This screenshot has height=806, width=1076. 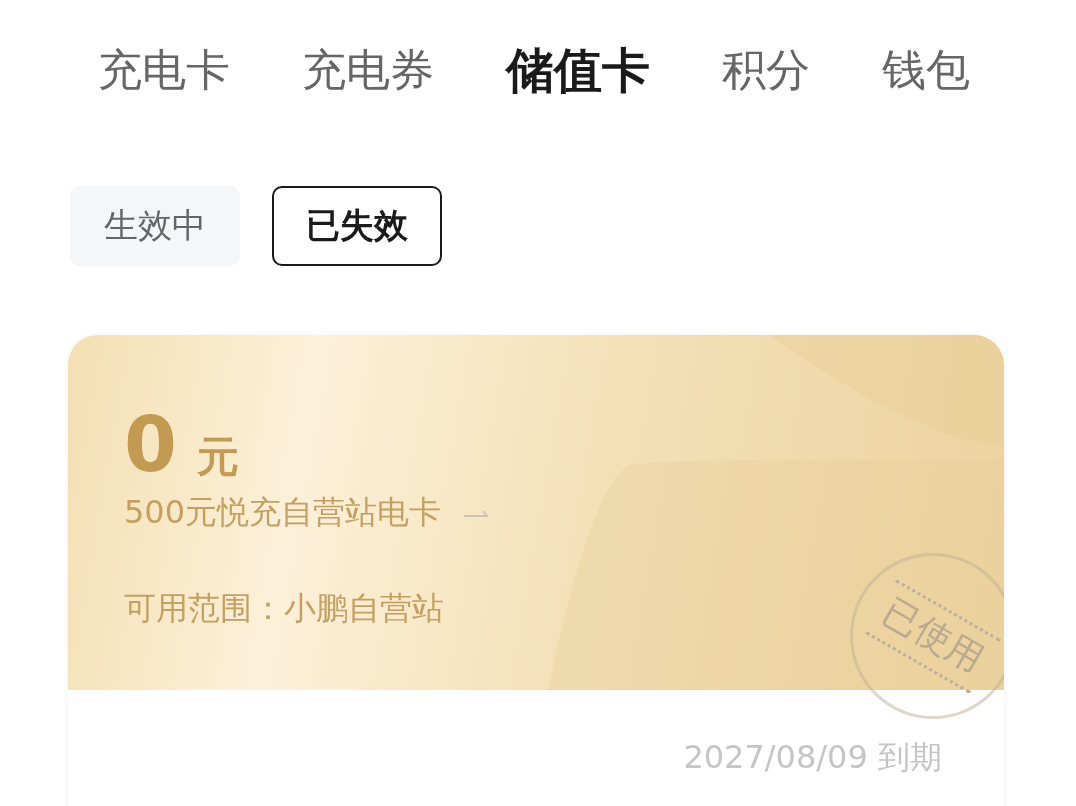 What do you see at coordinates (164, 70) in the screenshot?
I see `tab: 充电卡` at bounding box center [164, 70].